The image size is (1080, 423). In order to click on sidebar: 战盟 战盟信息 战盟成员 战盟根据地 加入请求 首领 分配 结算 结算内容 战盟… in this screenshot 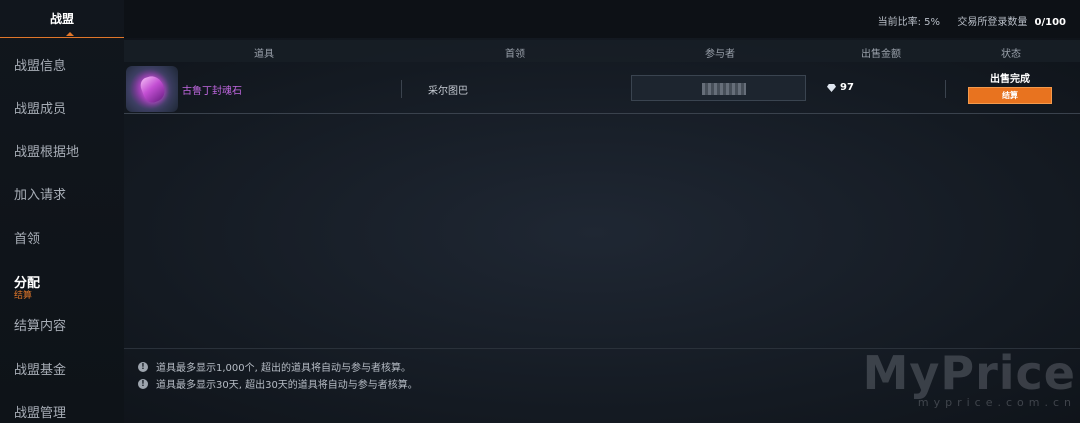, I will do `click(62, 211)`.